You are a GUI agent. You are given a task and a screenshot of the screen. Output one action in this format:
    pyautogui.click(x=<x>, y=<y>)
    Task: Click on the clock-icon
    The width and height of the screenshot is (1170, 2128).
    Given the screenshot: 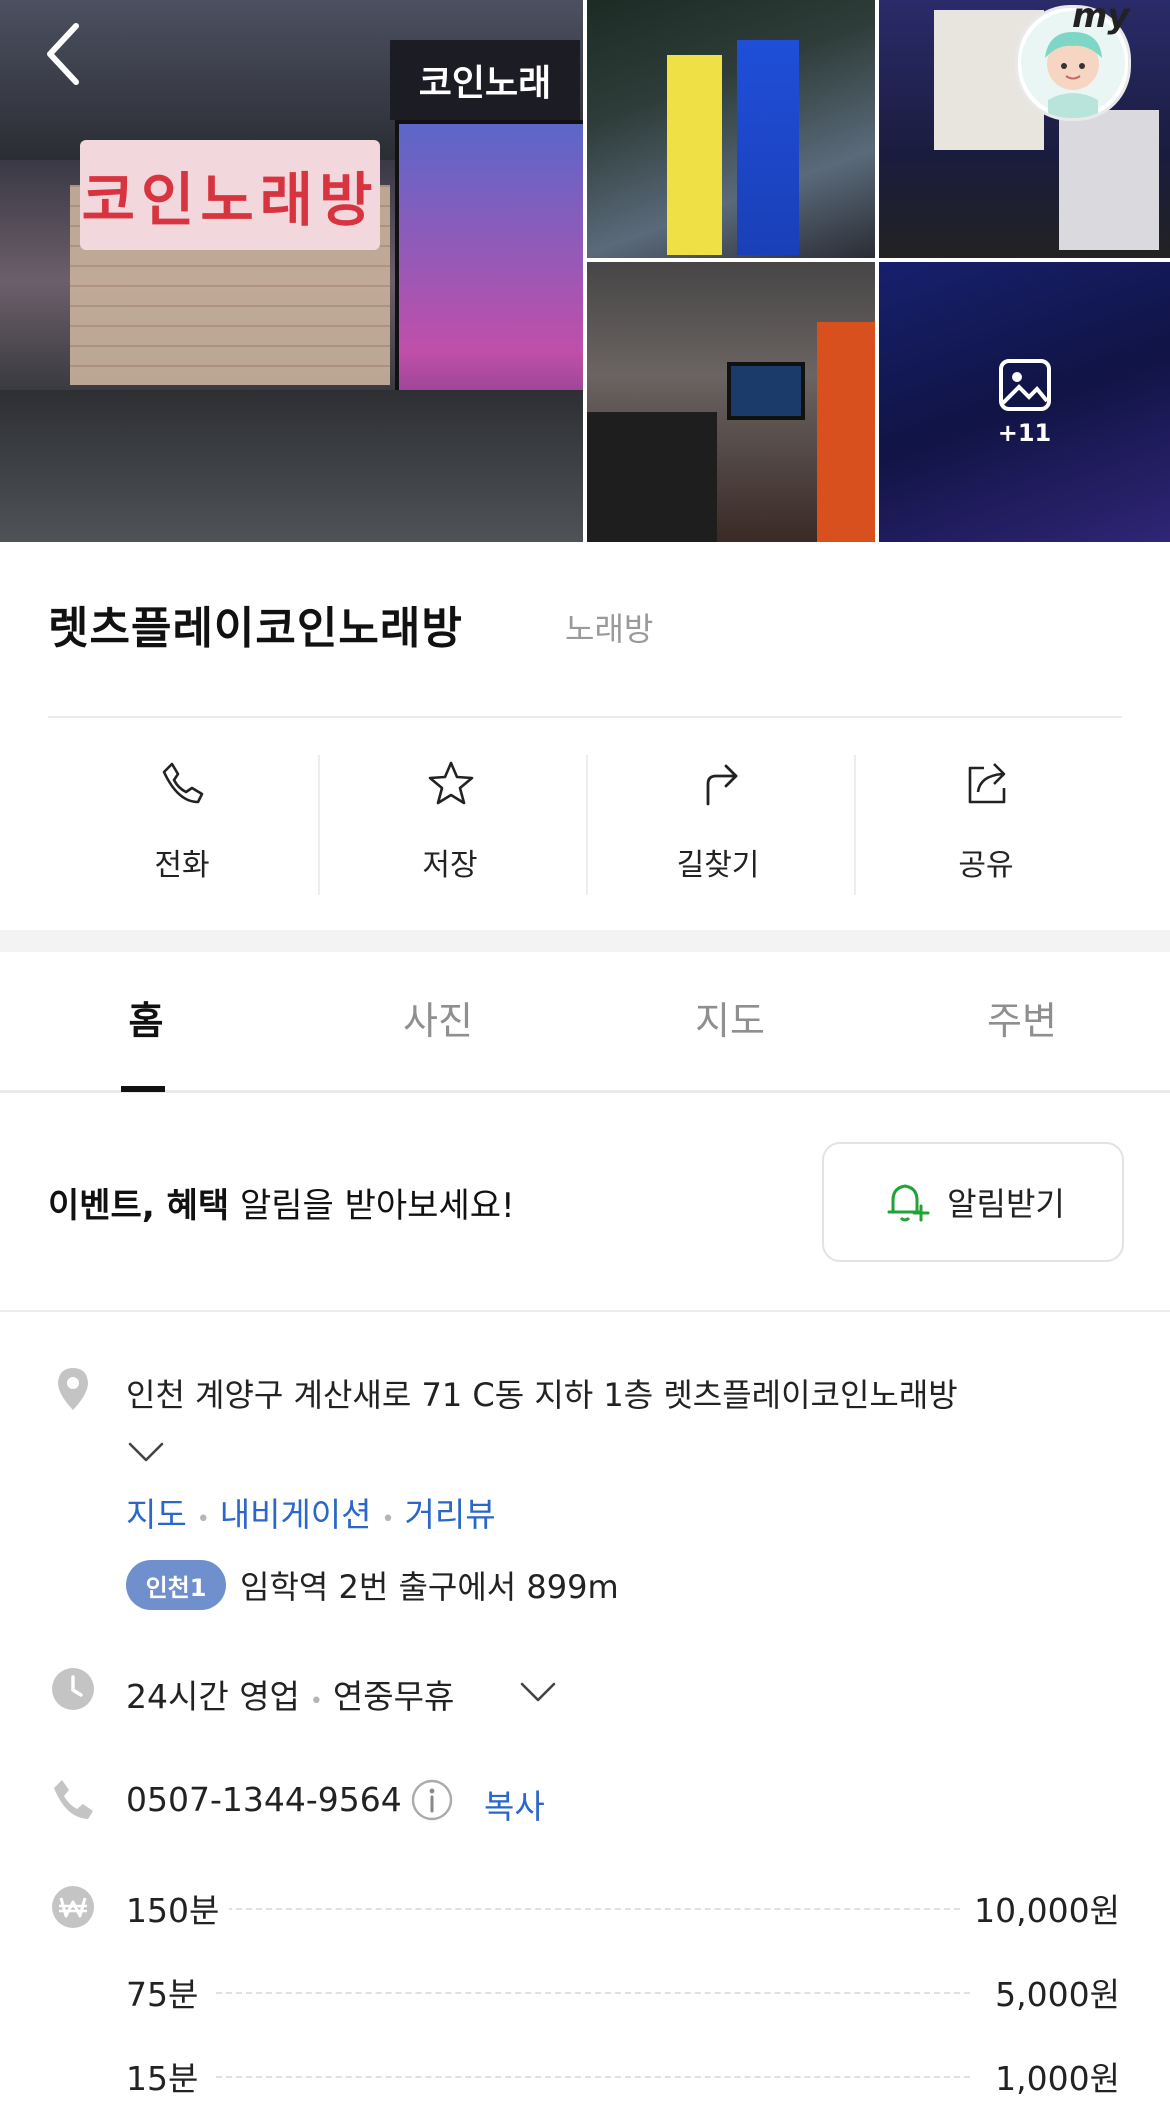 What is the action you would take?
    pyautogui.click(x=73, y=1689)
    